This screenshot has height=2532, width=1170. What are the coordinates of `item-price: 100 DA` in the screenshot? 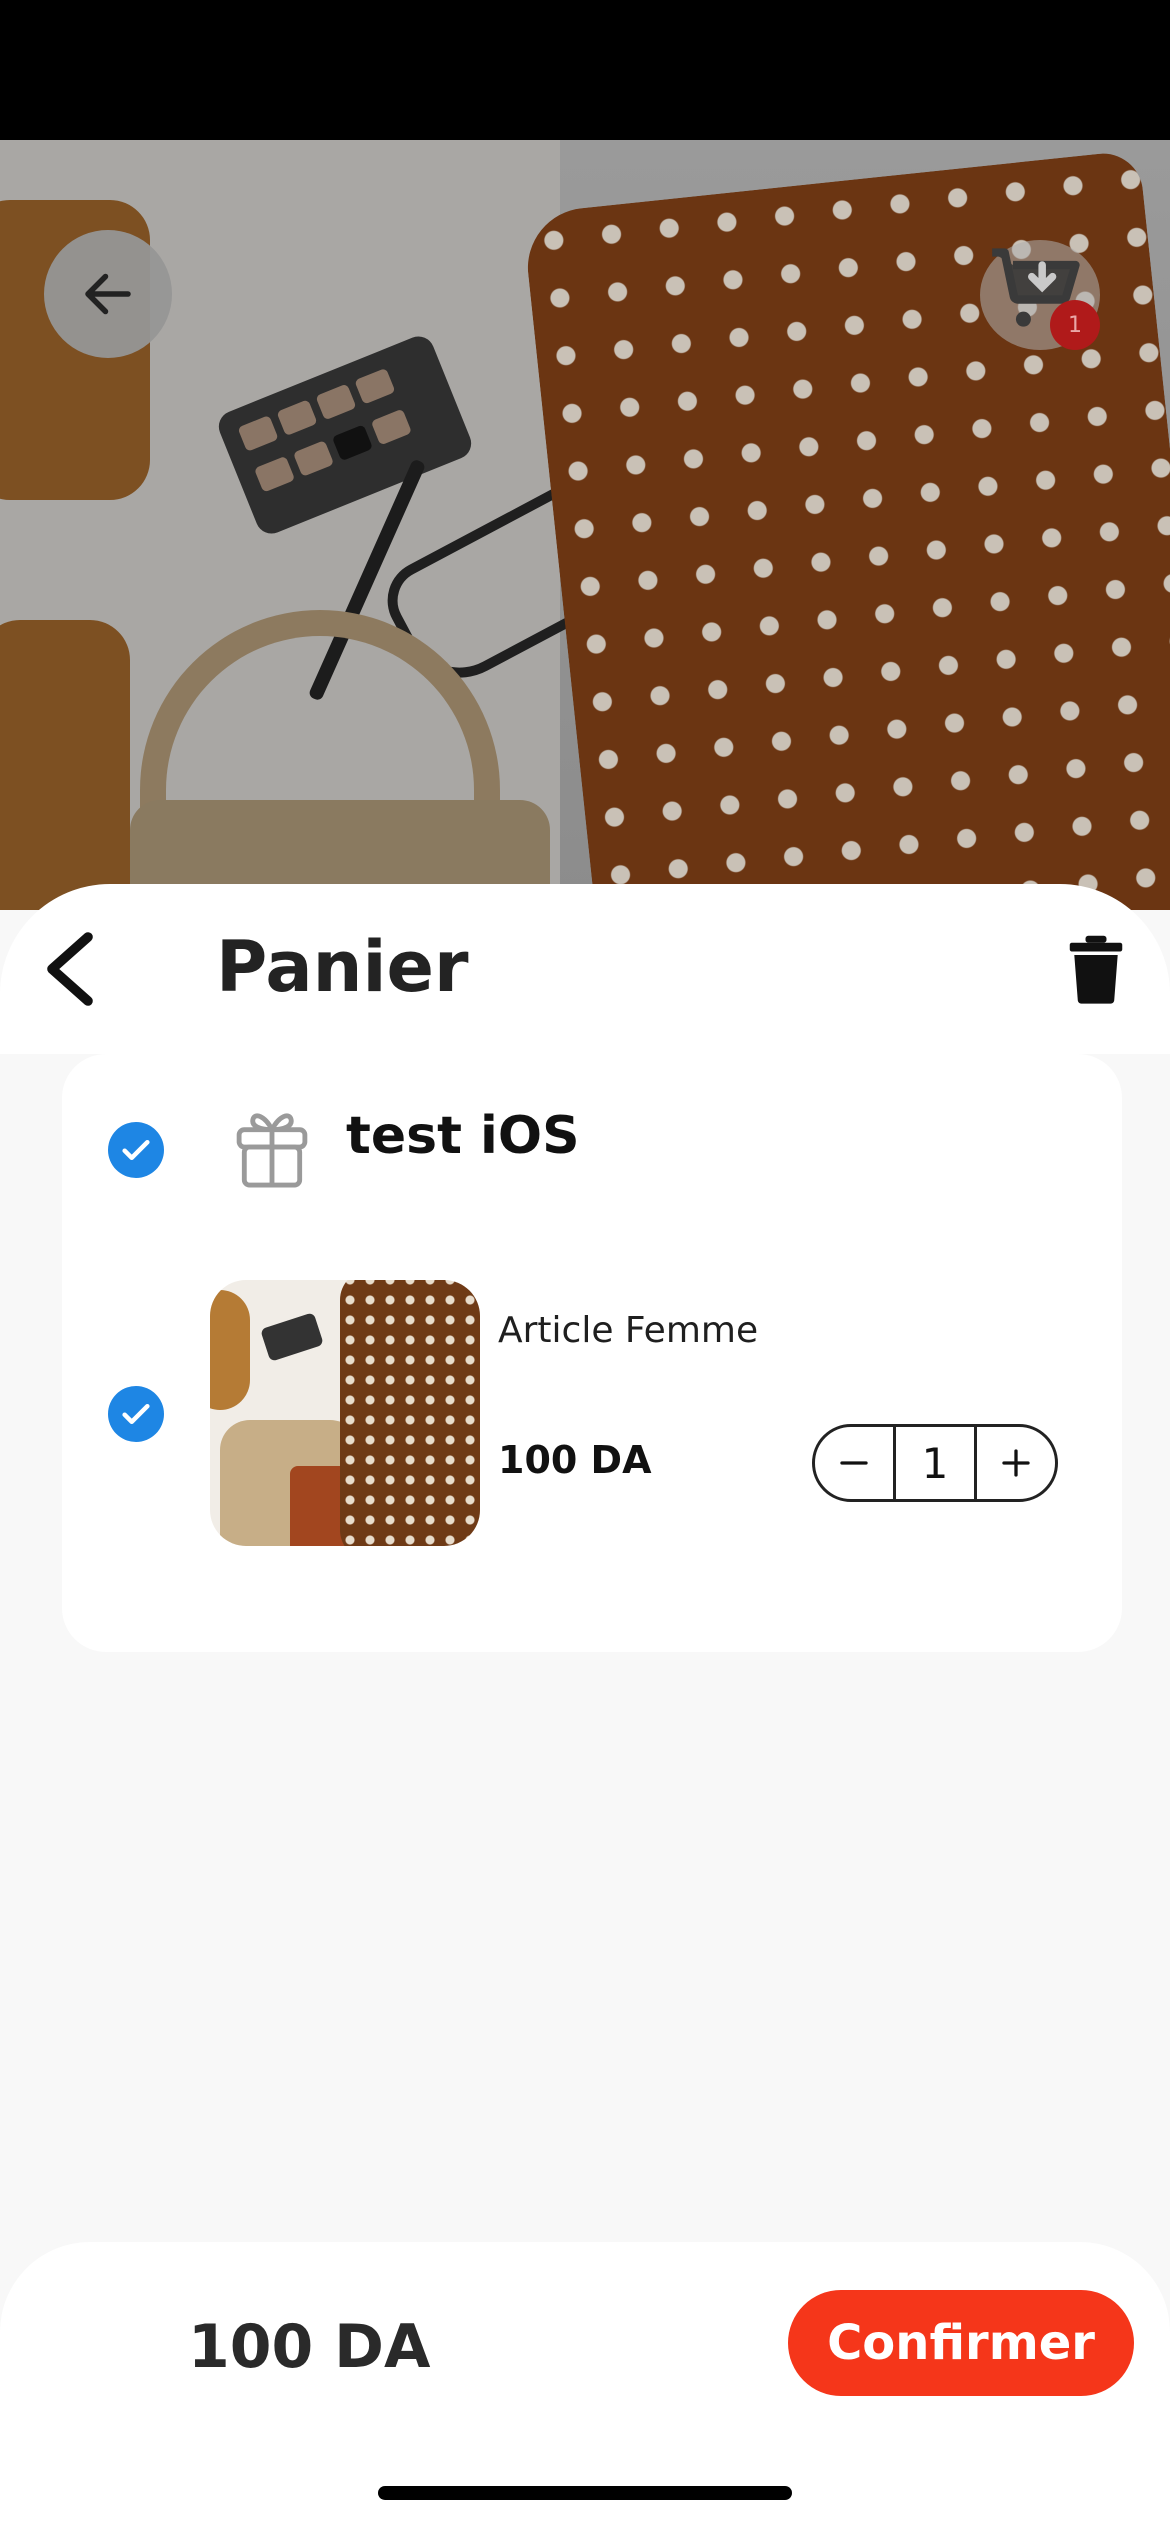 It's located at (575, 1460).